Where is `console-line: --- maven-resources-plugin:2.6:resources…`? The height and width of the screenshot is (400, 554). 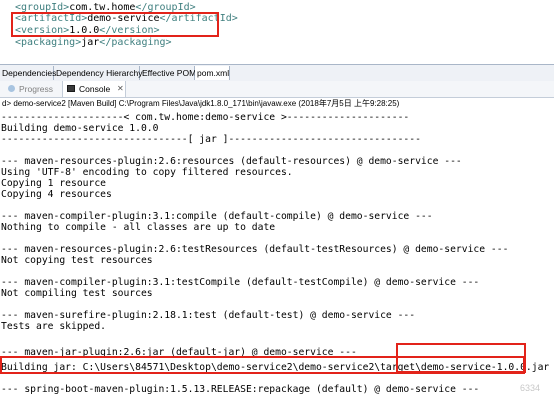
console-line: --- maven-resources-plugin:2.6:resources… is located at coordinates (231, 161).